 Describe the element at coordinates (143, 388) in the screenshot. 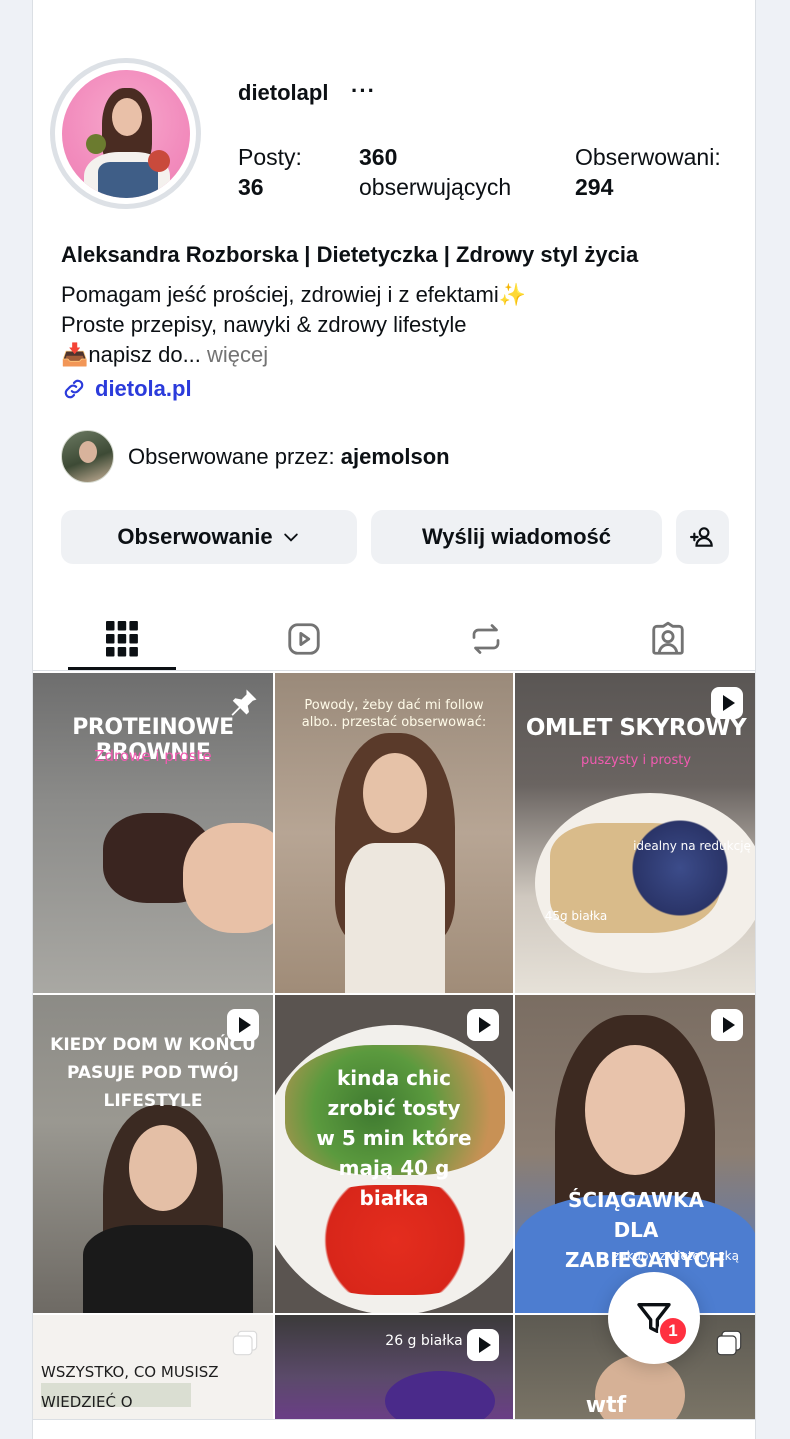

I see `profile-link-text: dietola.pl` at that location.